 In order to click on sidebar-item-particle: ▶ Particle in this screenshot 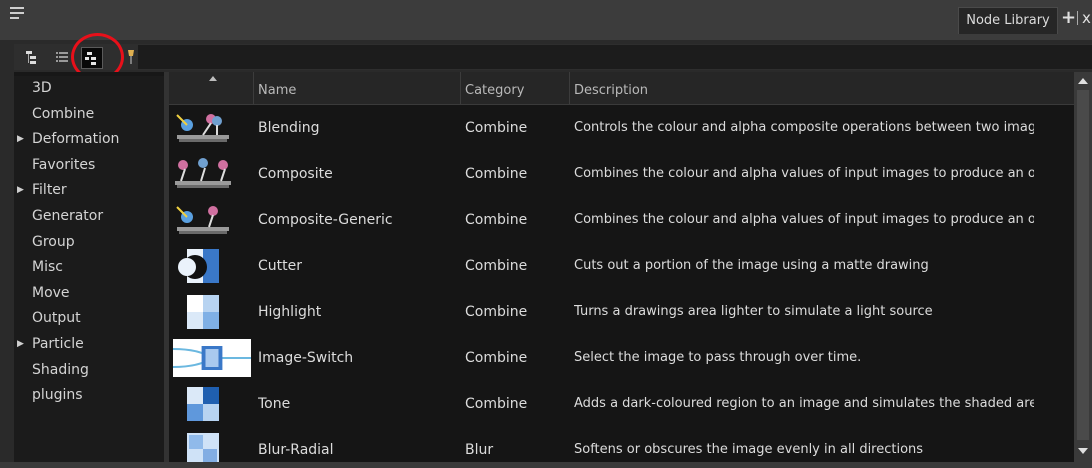, I will do `click(89, 344)`.